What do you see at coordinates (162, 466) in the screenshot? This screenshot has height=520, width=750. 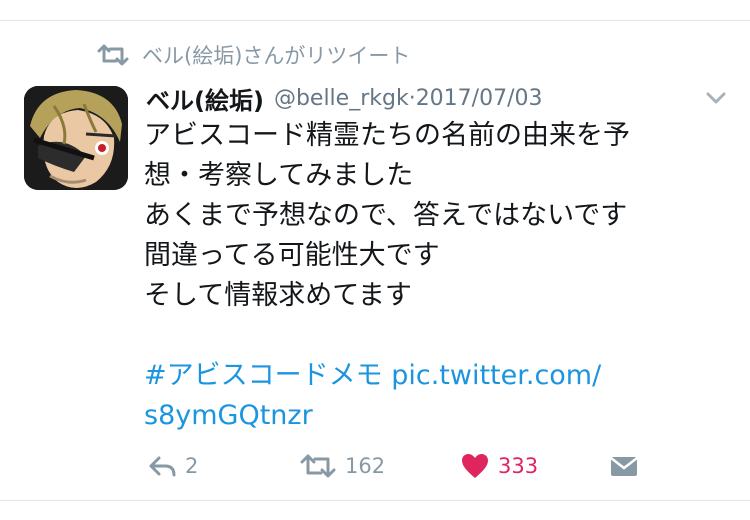 I see `reply-icon` at bounding box center [162, 466].